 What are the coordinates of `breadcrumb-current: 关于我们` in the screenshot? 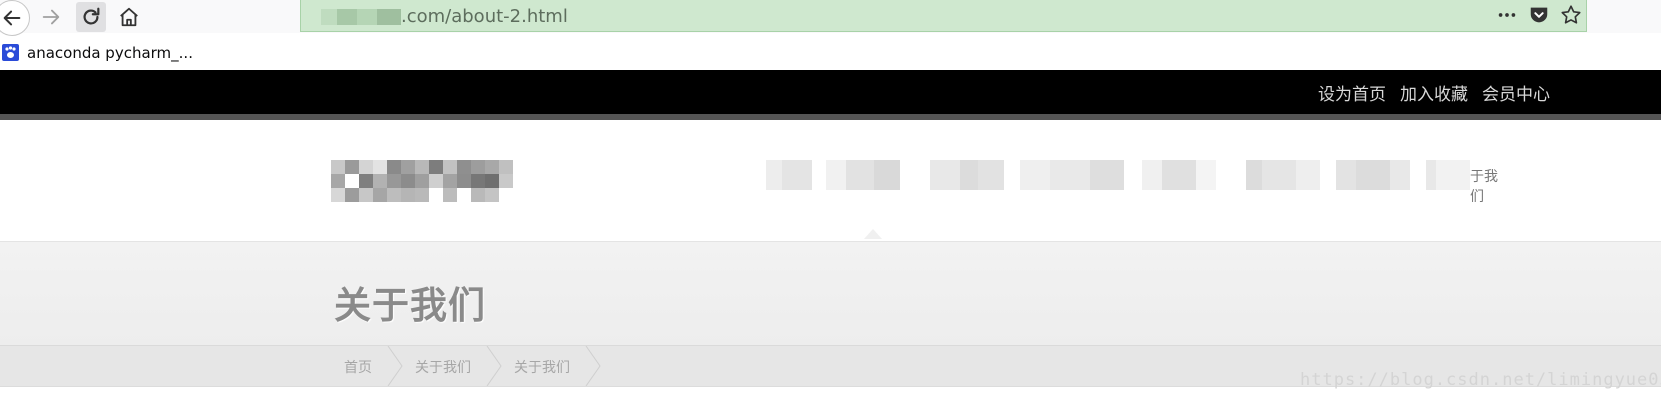 It's located at (542, 367).